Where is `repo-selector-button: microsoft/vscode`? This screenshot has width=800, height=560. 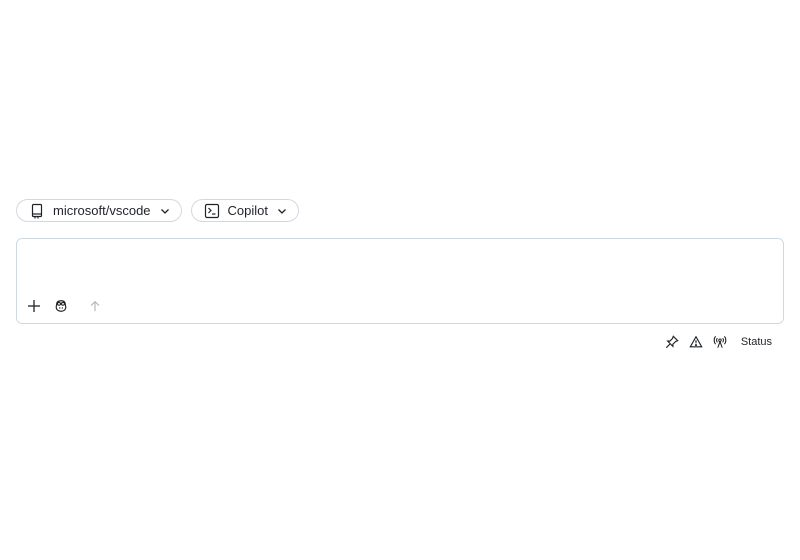 repo-selector-button: microsoft/vscode is located at coordinates (99, 210).